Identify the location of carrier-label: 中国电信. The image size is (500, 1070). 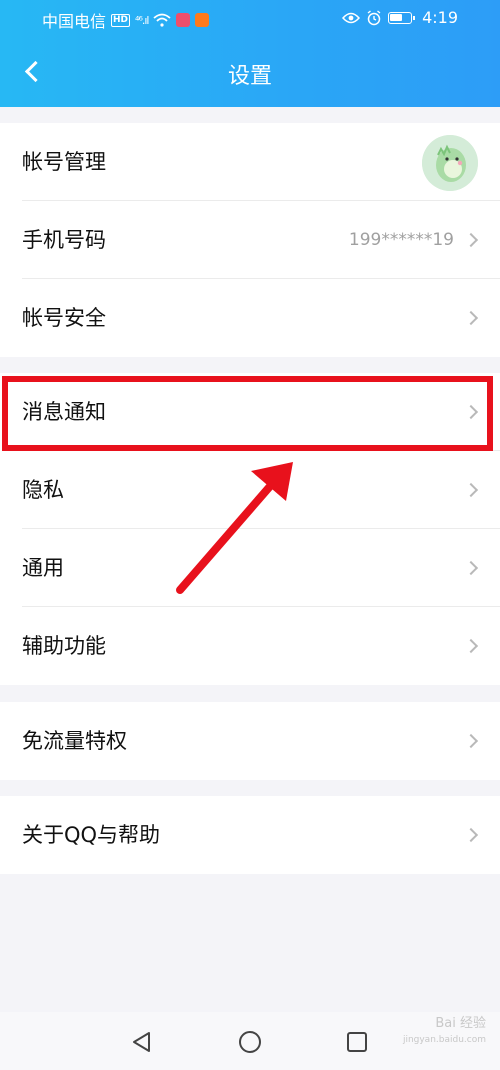
(74, 21).